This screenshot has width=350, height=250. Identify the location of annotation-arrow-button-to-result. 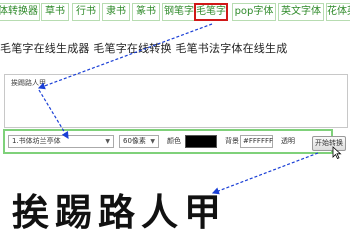
(265, 173).